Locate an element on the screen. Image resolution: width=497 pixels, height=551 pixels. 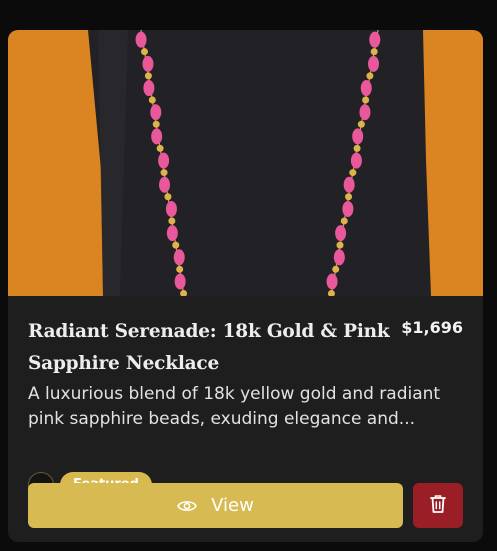
eye-icon is located at coordinates (187, 506).